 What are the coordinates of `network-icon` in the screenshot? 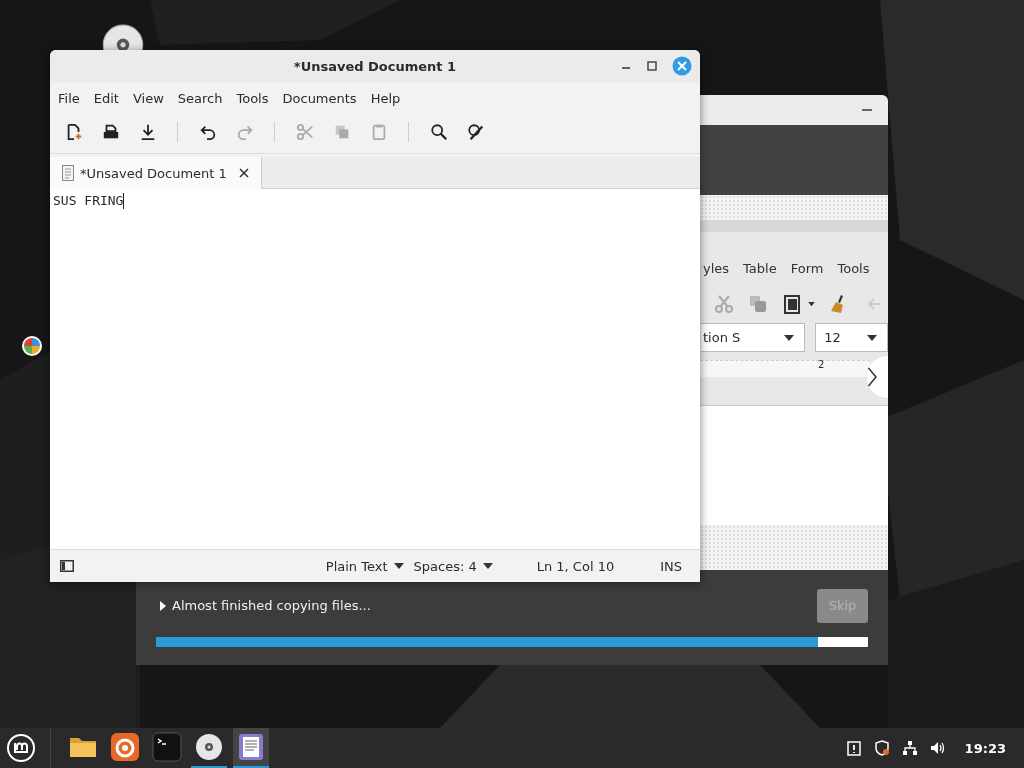 It's located at (909, 748).